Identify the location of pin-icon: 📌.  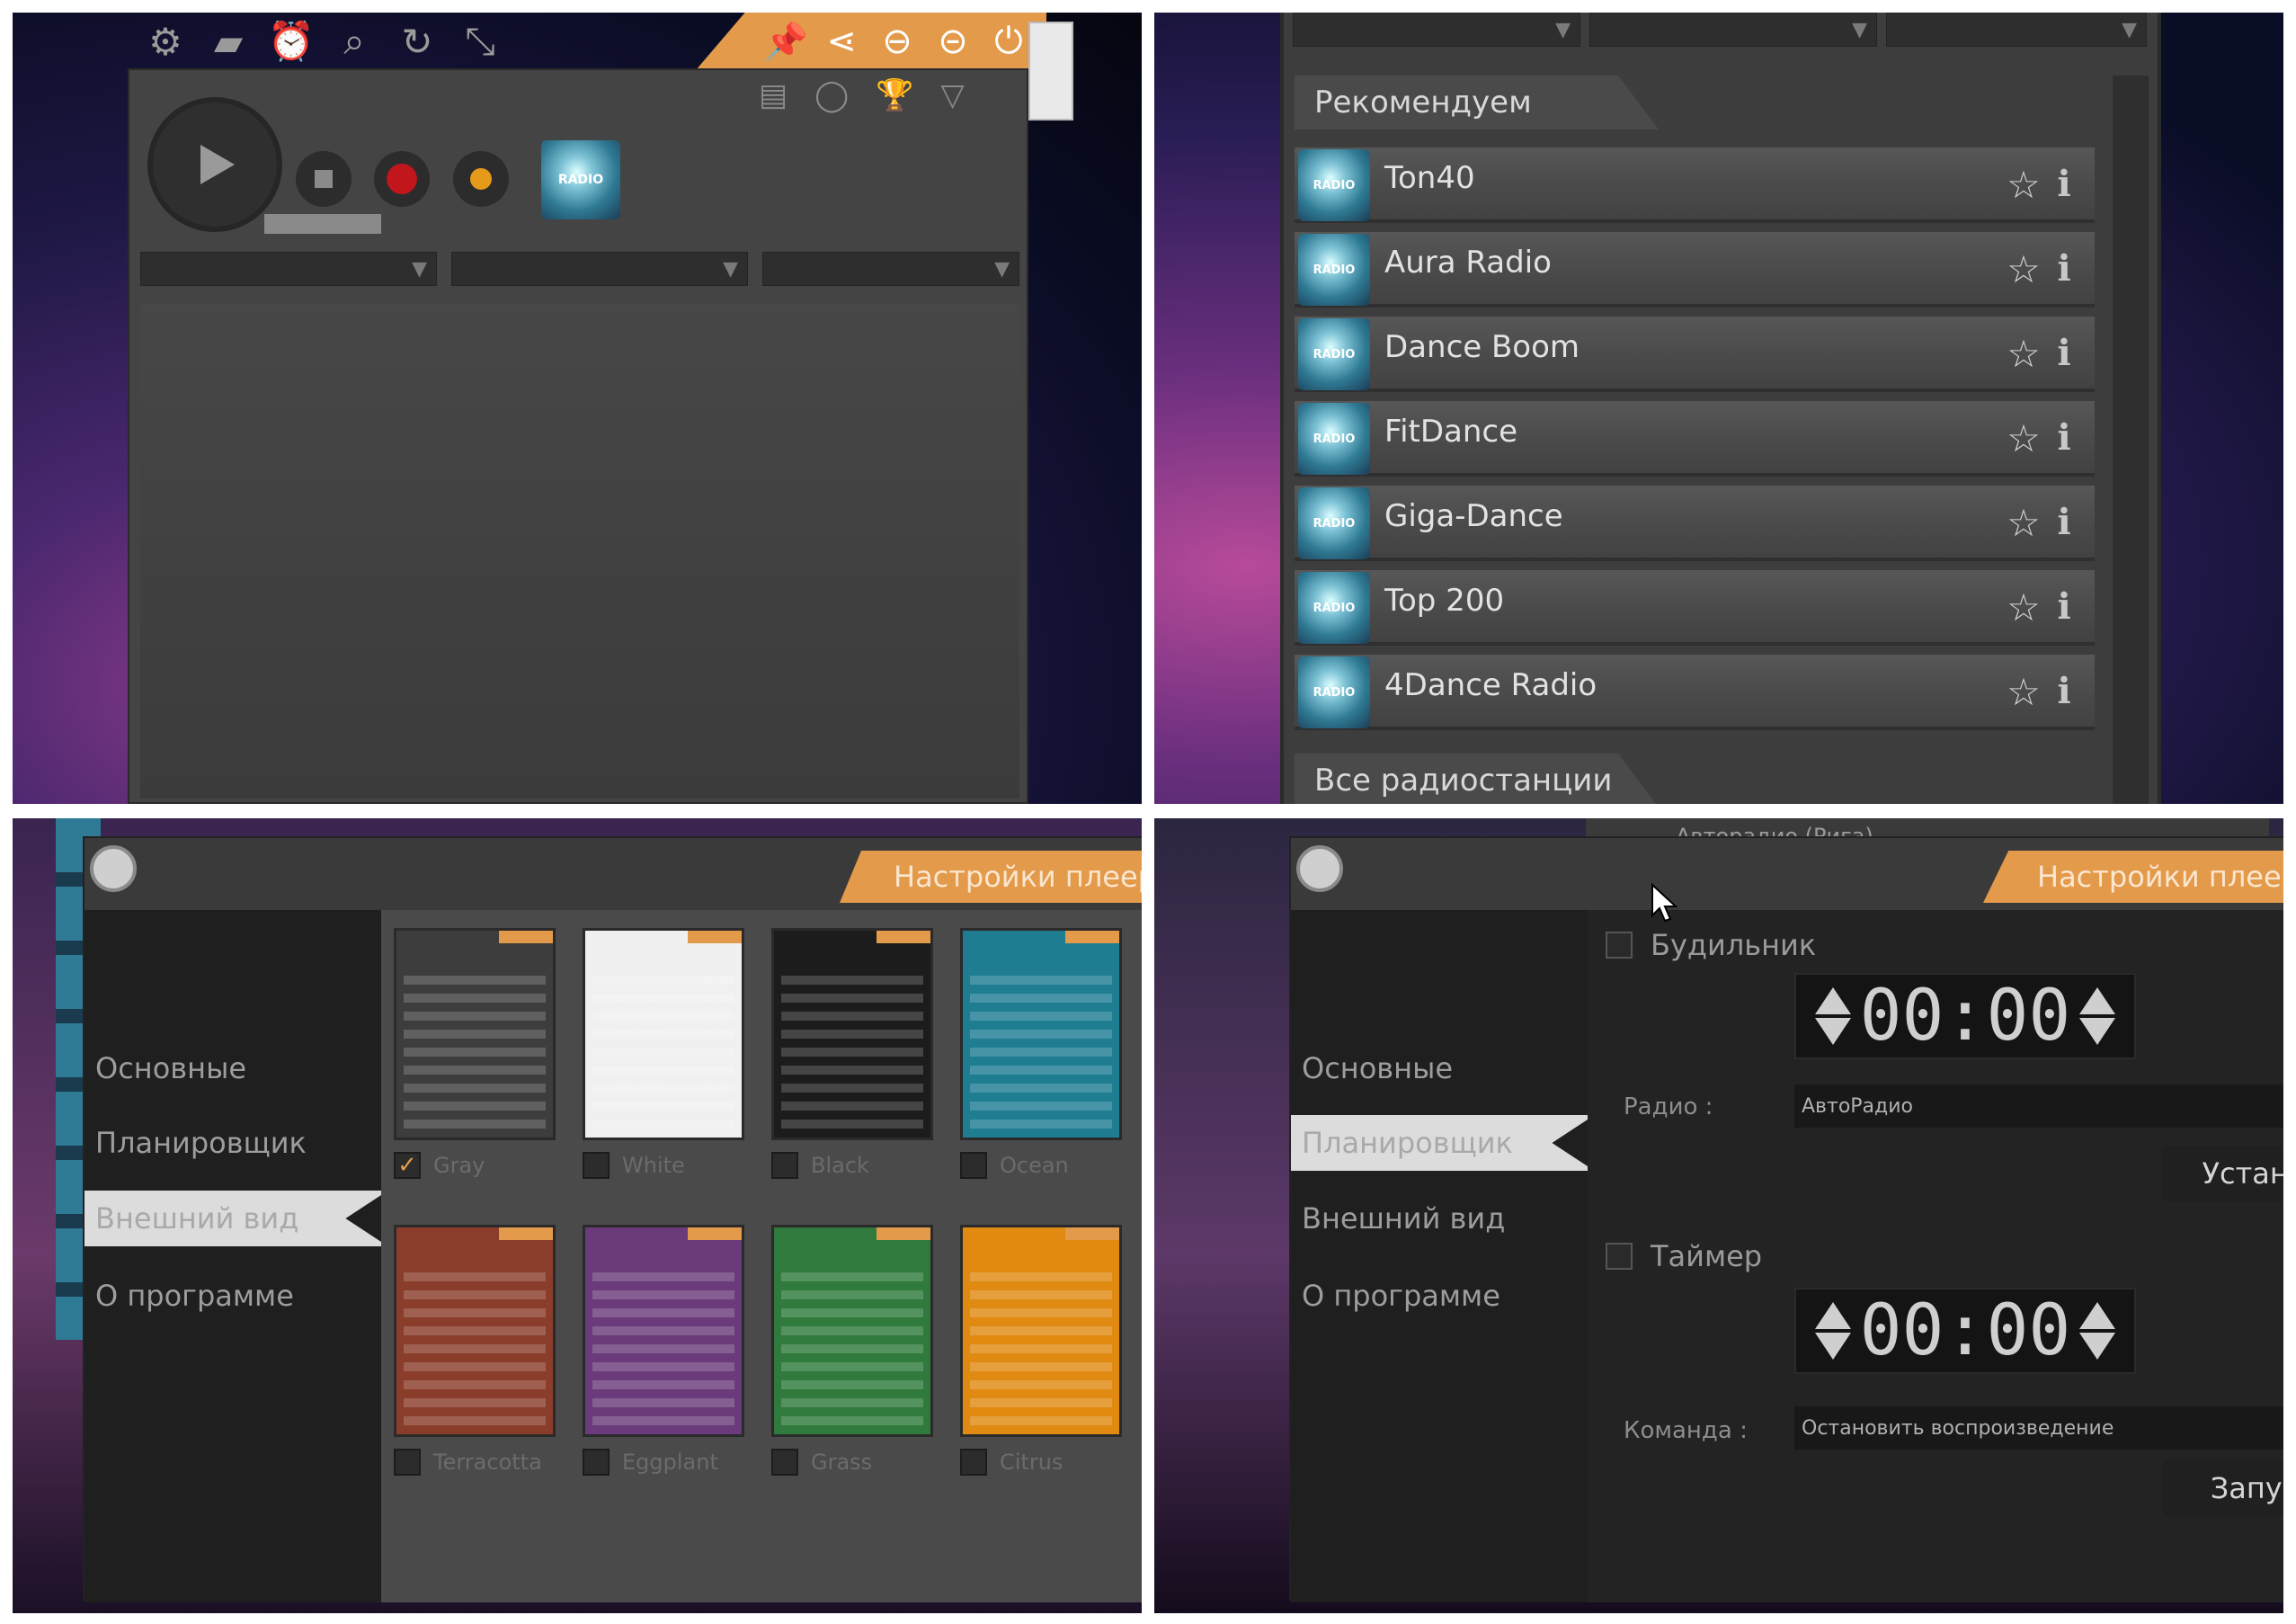
(785, 41).